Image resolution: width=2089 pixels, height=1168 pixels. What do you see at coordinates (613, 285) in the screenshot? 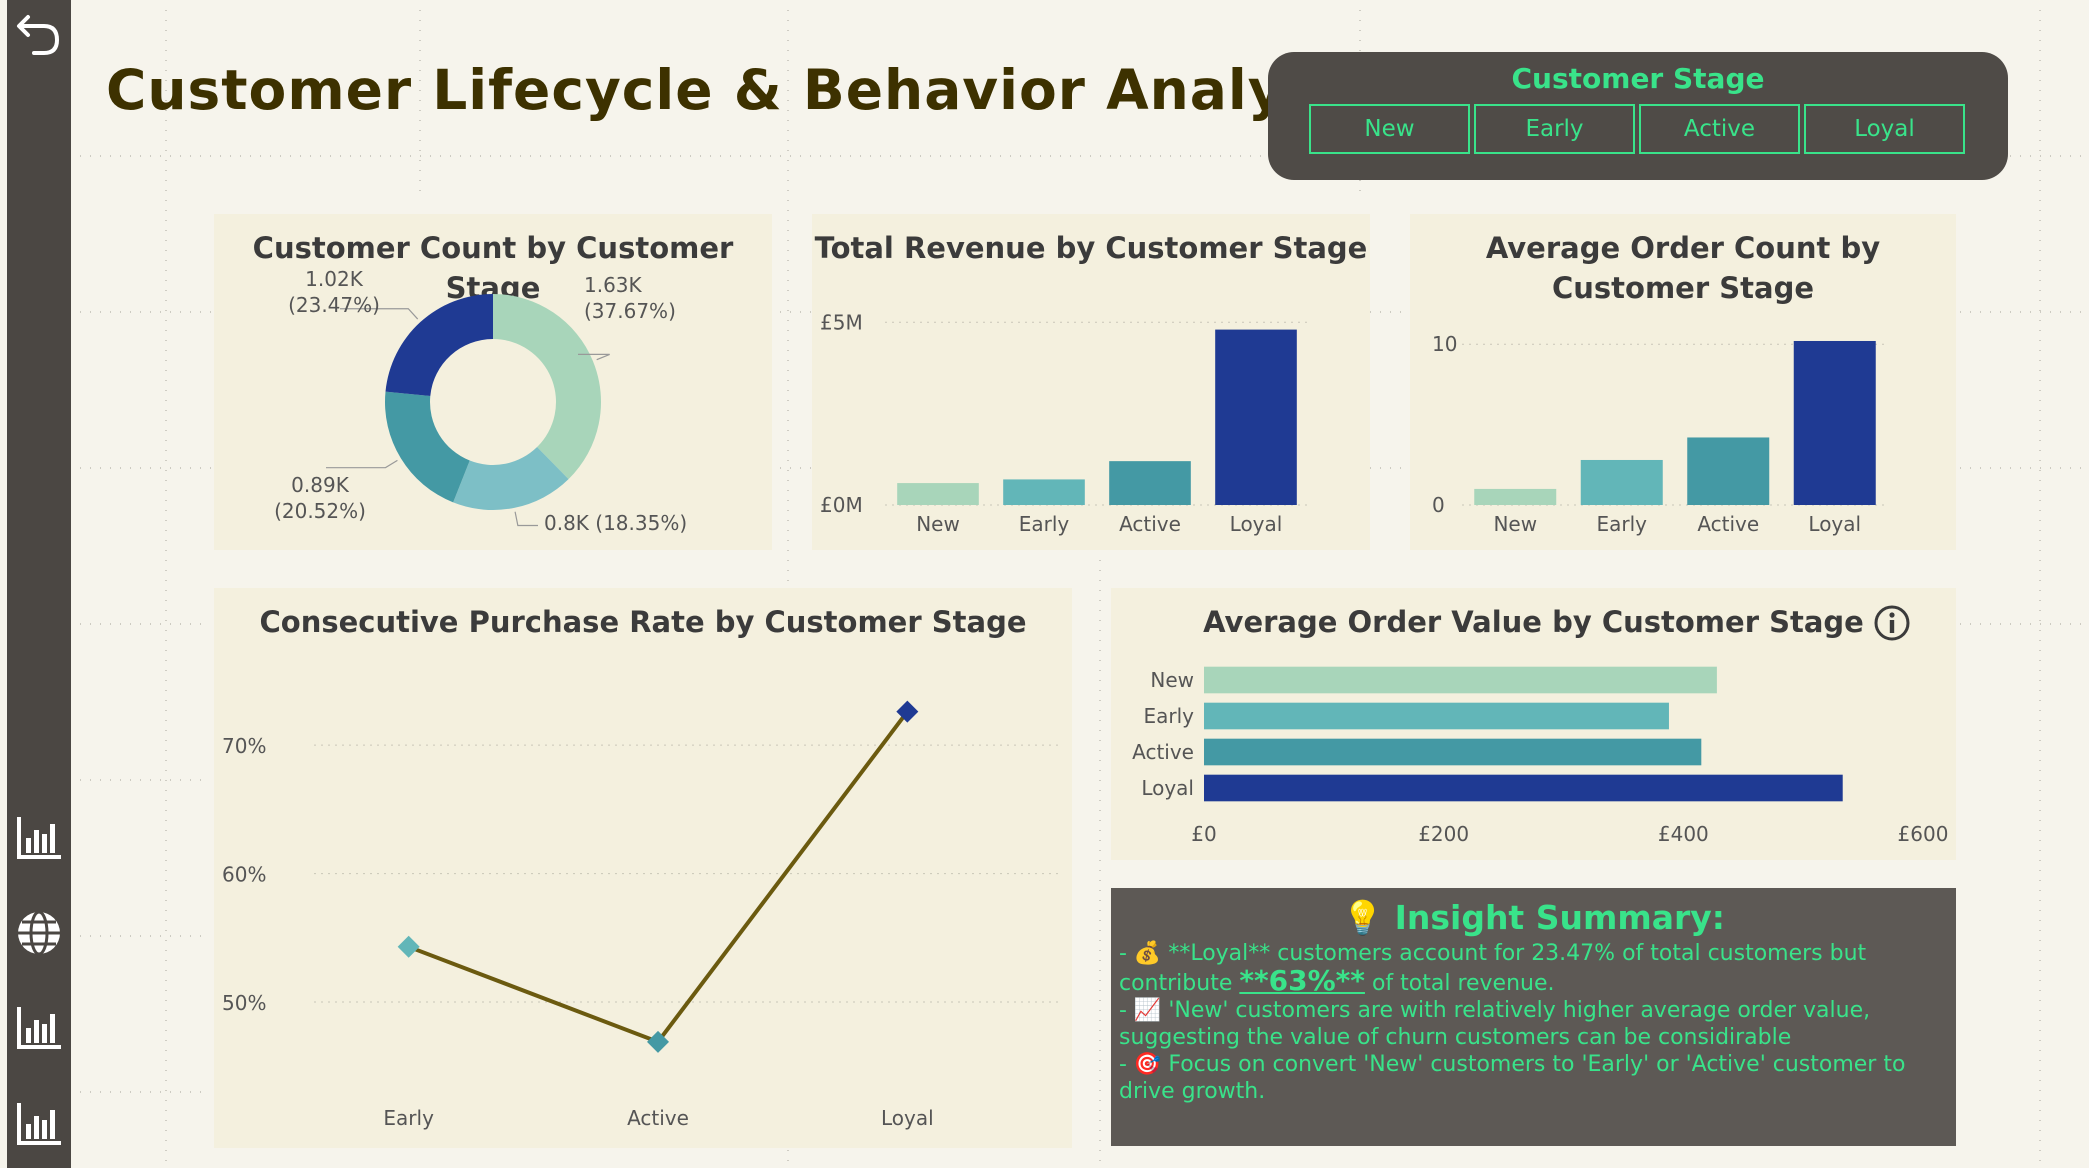
I see `data-label: 1.63K` at bounding box center [613, 285].